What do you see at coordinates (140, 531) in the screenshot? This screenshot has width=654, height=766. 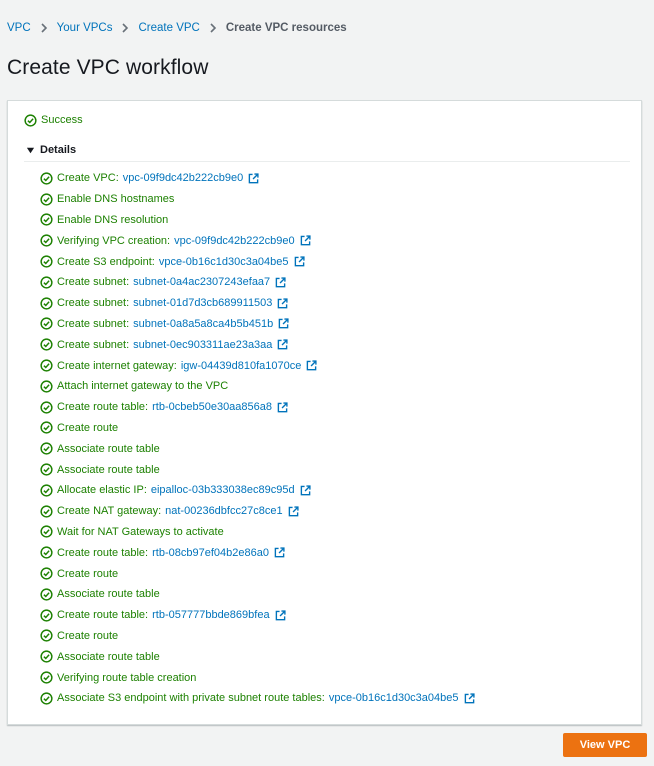 I see `step-text: Wait for NAT Gateways to activate` at bounding box center [140, 531].